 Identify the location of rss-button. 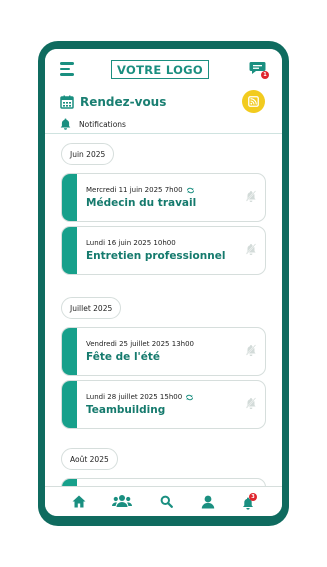
(253, 101).